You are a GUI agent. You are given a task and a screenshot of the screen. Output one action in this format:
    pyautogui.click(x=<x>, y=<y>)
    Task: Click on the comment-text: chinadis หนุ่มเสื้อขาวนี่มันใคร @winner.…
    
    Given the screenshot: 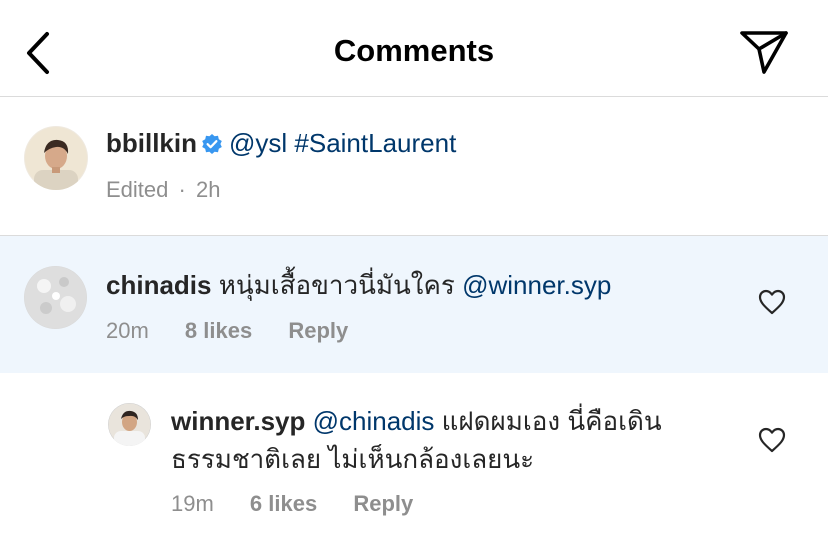 What is the action you would take?
    pyautogui.click(x=358, y=285)
    